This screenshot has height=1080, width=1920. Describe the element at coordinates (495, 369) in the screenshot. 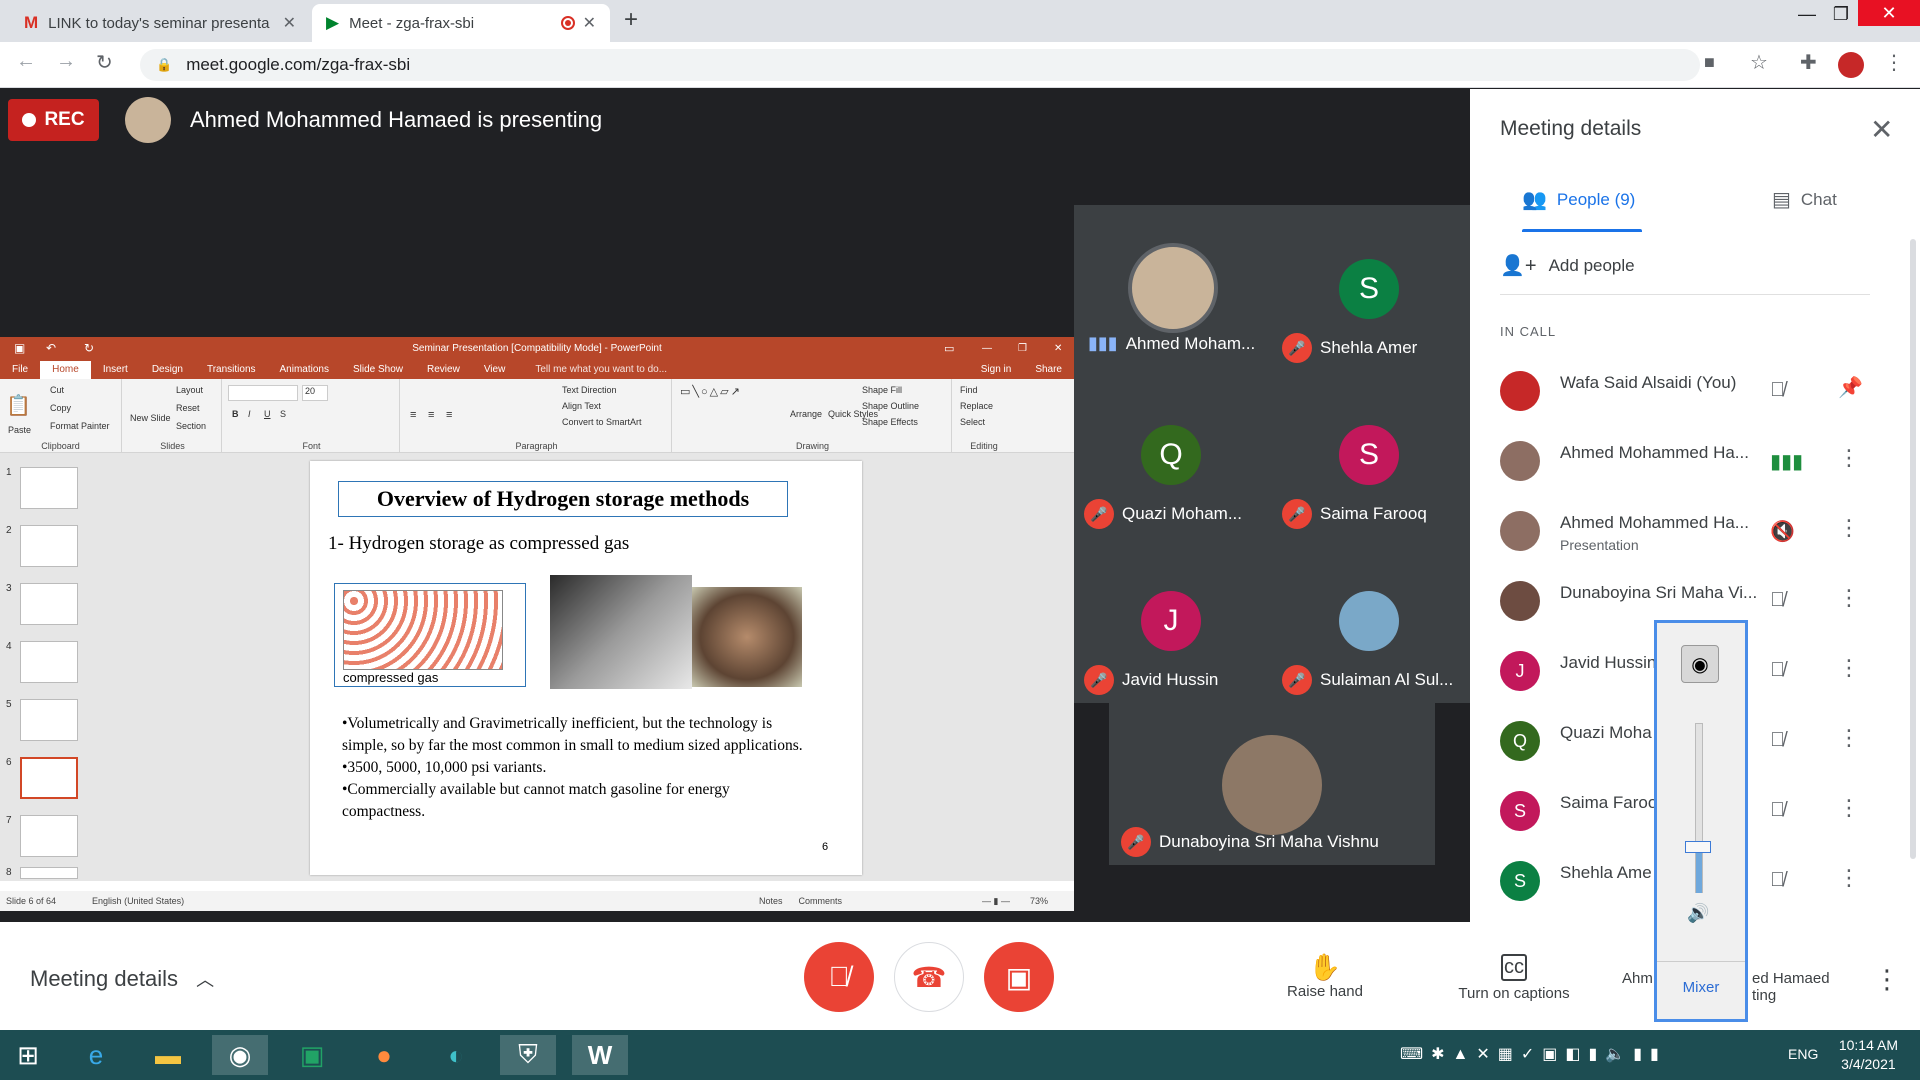

I see `ppt-tab-view: View` at that location.